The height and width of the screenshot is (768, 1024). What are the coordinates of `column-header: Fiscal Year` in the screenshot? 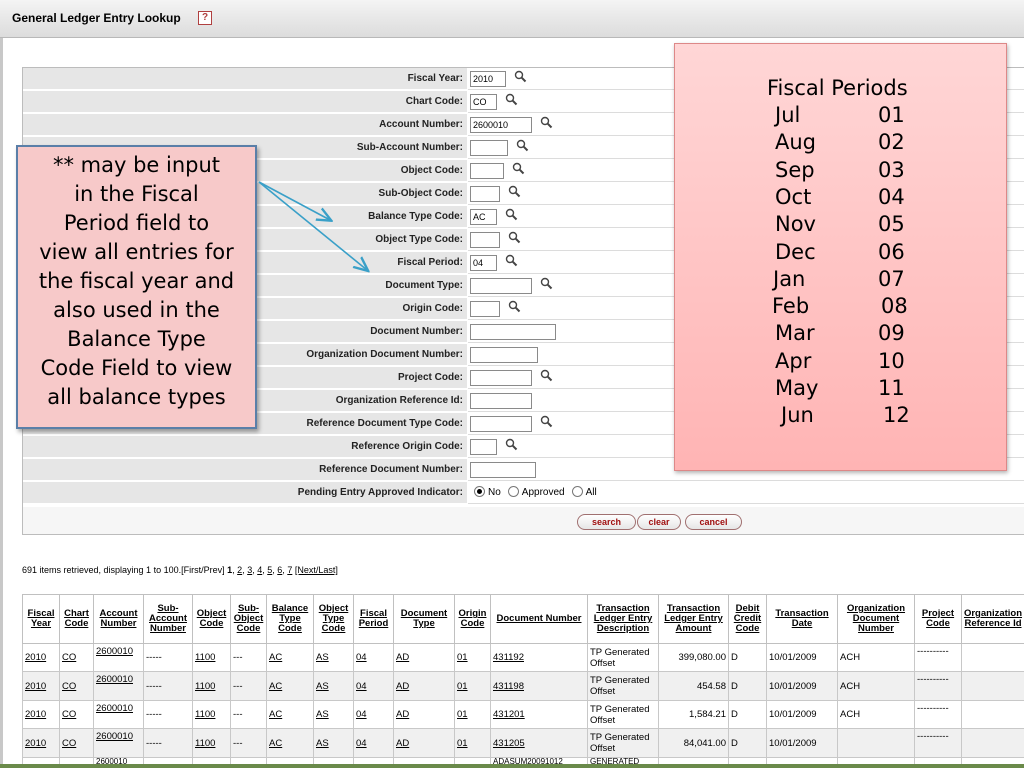 It's located at (41, 619).